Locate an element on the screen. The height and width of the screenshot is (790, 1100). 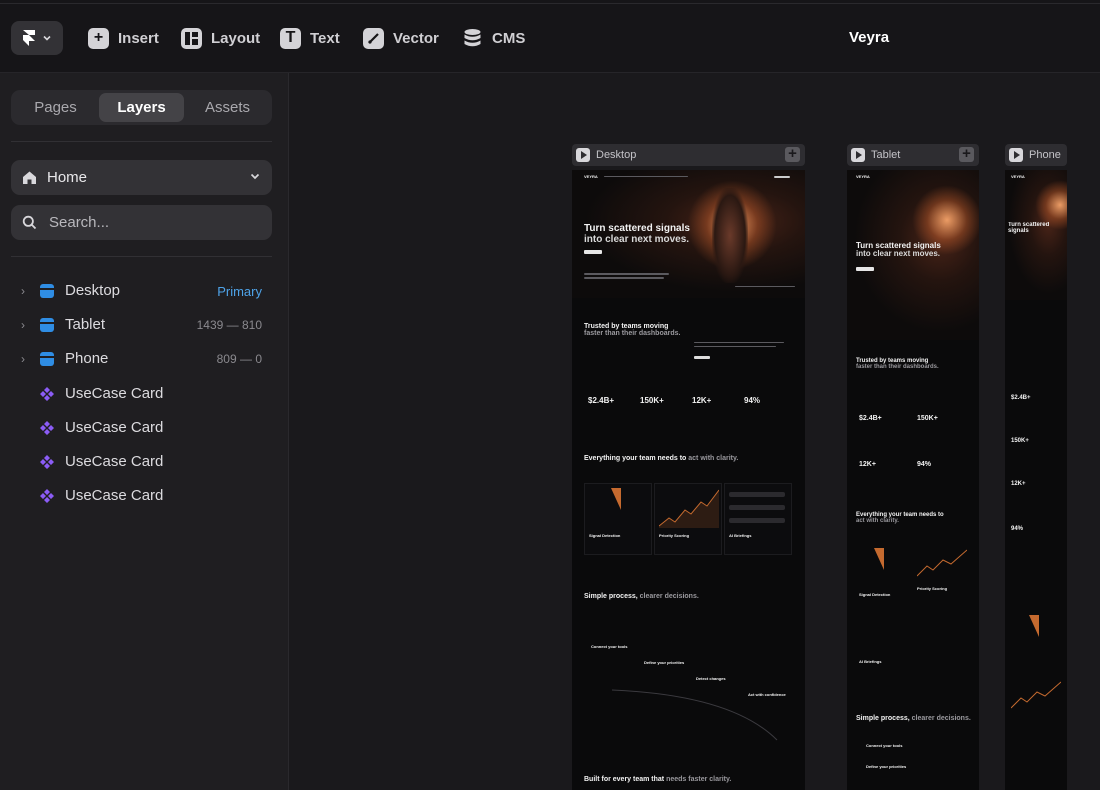
layer-width-range: 809 — 0 is located at coordinates (239, 359).